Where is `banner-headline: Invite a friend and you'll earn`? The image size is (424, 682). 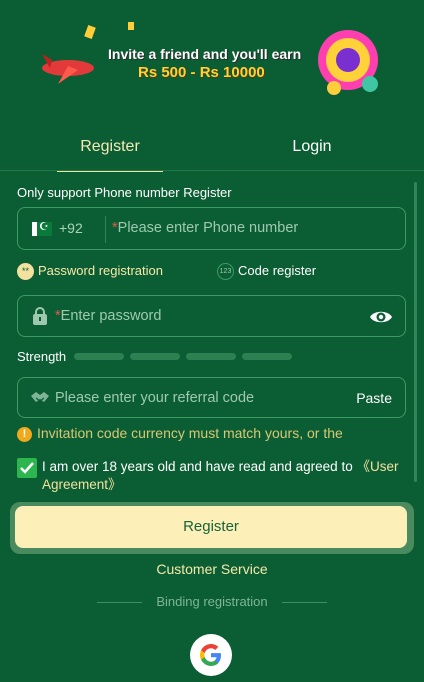
banner-headline: Invite a friend and you'll earn is located at coordinates (205, 54).